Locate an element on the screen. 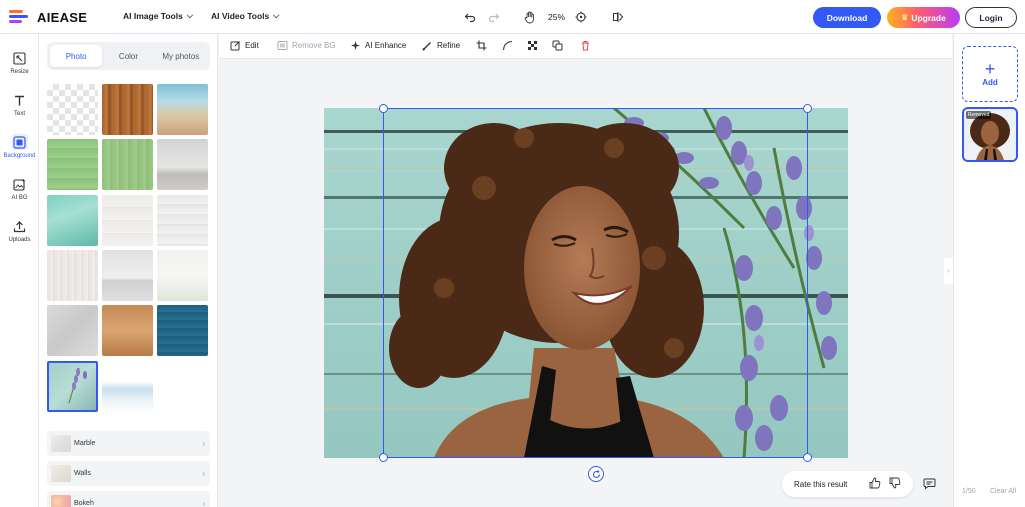 Image resolution: width=1025 pixels, height=507 pixels. remove-bg-label: Remove BG is located at coordinates (314, 45).